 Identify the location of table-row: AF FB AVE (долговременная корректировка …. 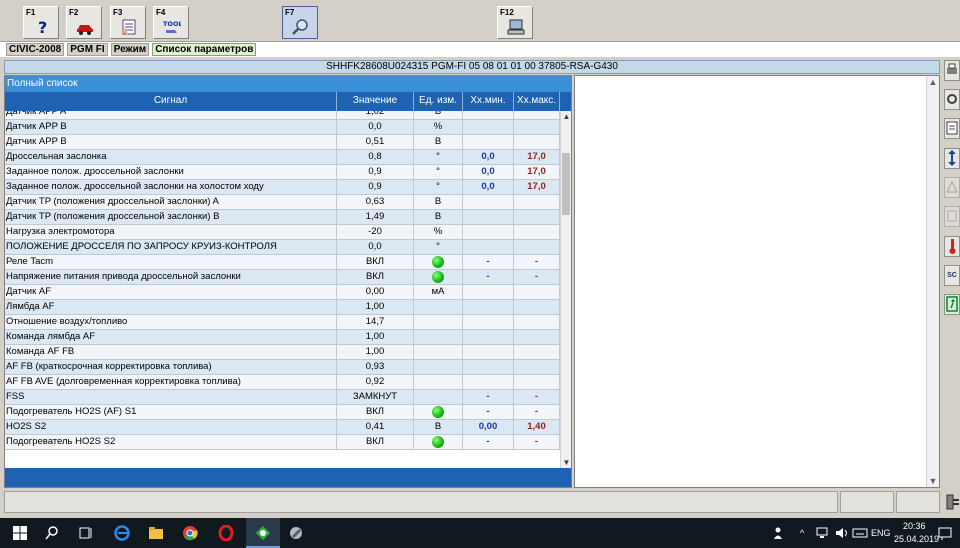
(282, 382).